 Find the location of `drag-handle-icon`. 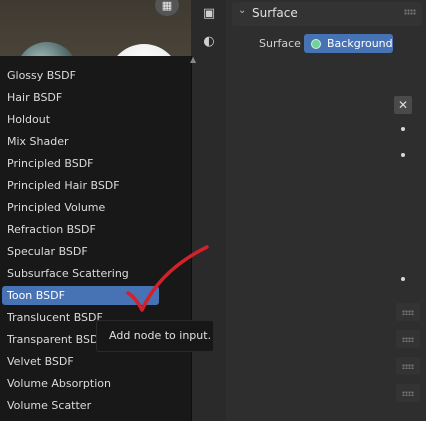

drag-handle-icon is located at coordinates (410, 12).